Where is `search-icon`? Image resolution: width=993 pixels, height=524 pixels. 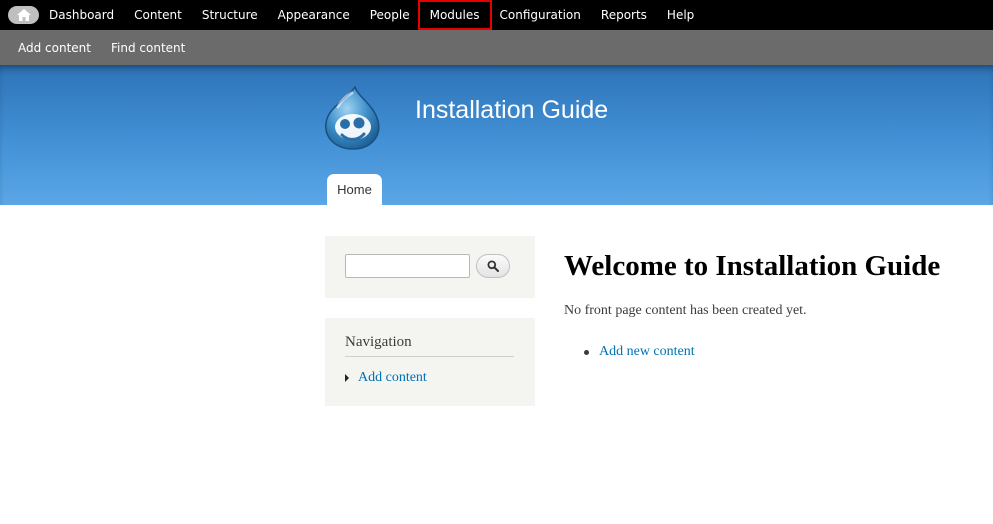 search-icon is located at coordinates (493, 266).